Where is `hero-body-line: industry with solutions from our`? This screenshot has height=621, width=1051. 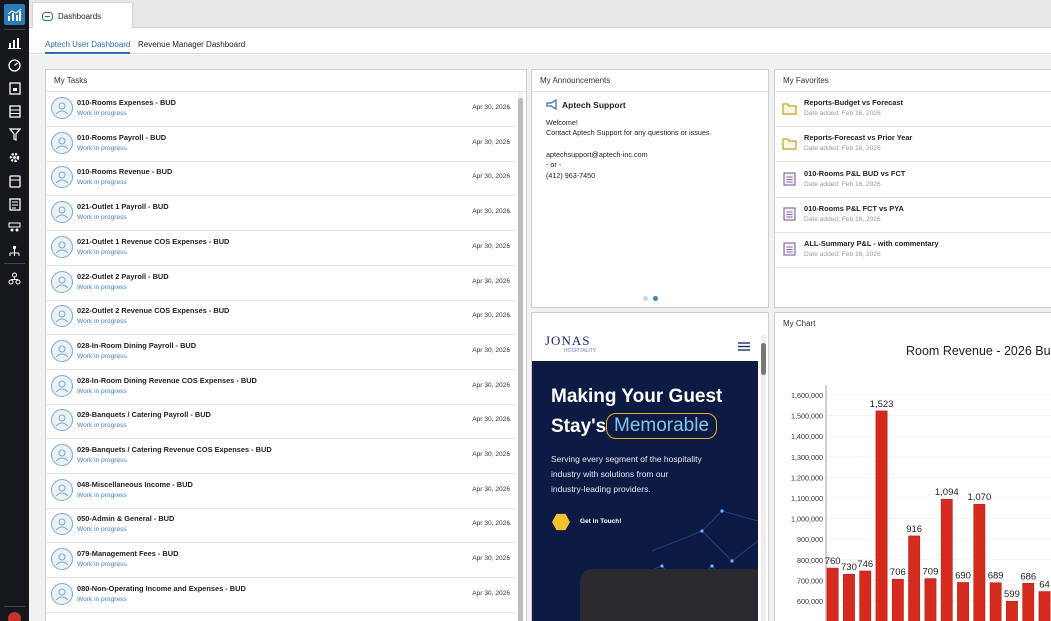
hero-body-line: industry with solutions from our is located at coordinates (610, 474).